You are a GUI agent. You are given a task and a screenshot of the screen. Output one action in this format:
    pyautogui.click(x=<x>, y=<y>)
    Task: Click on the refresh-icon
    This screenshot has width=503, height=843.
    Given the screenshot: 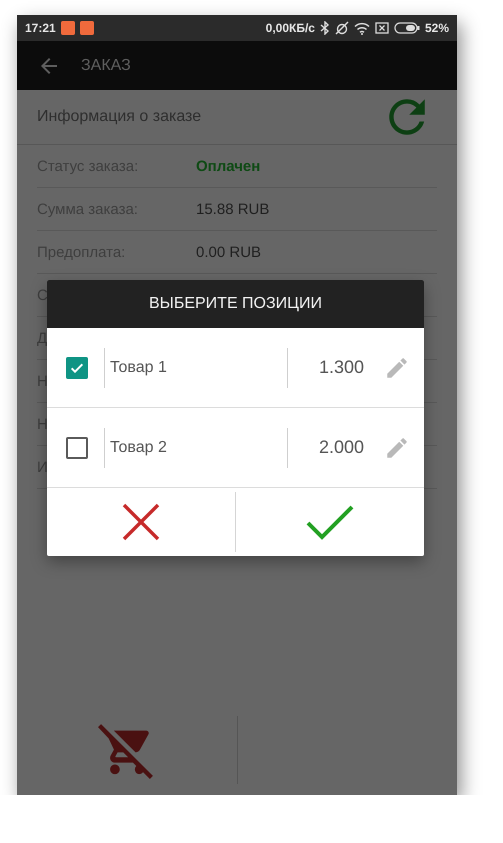 What is the action you would take?
    pyautogui.click(x=407, y=117)
    